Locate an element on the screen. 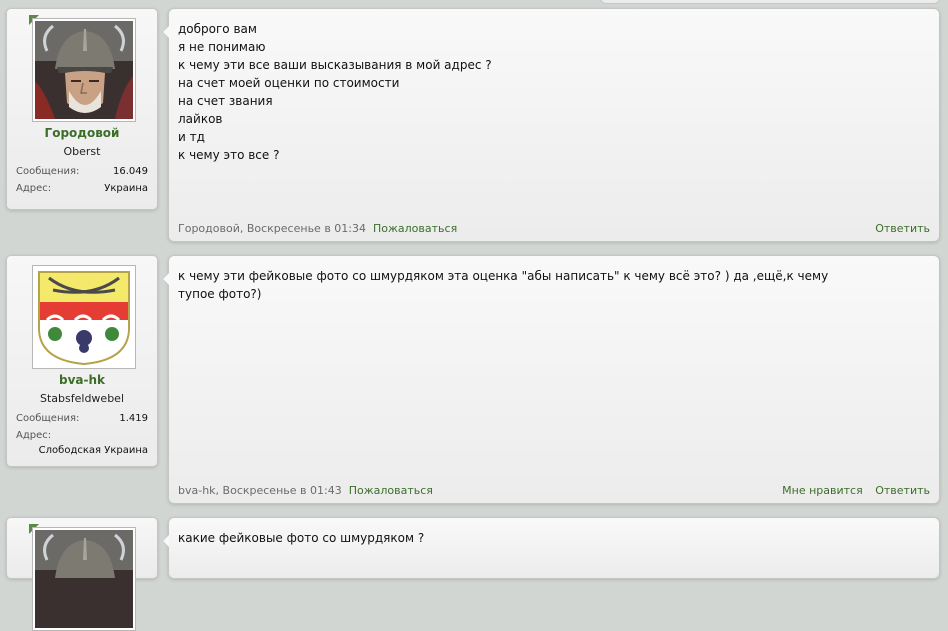 The image size is (948, 631). message-line: на счет моей оценки по стоимости is located at coordinates (289, 83).